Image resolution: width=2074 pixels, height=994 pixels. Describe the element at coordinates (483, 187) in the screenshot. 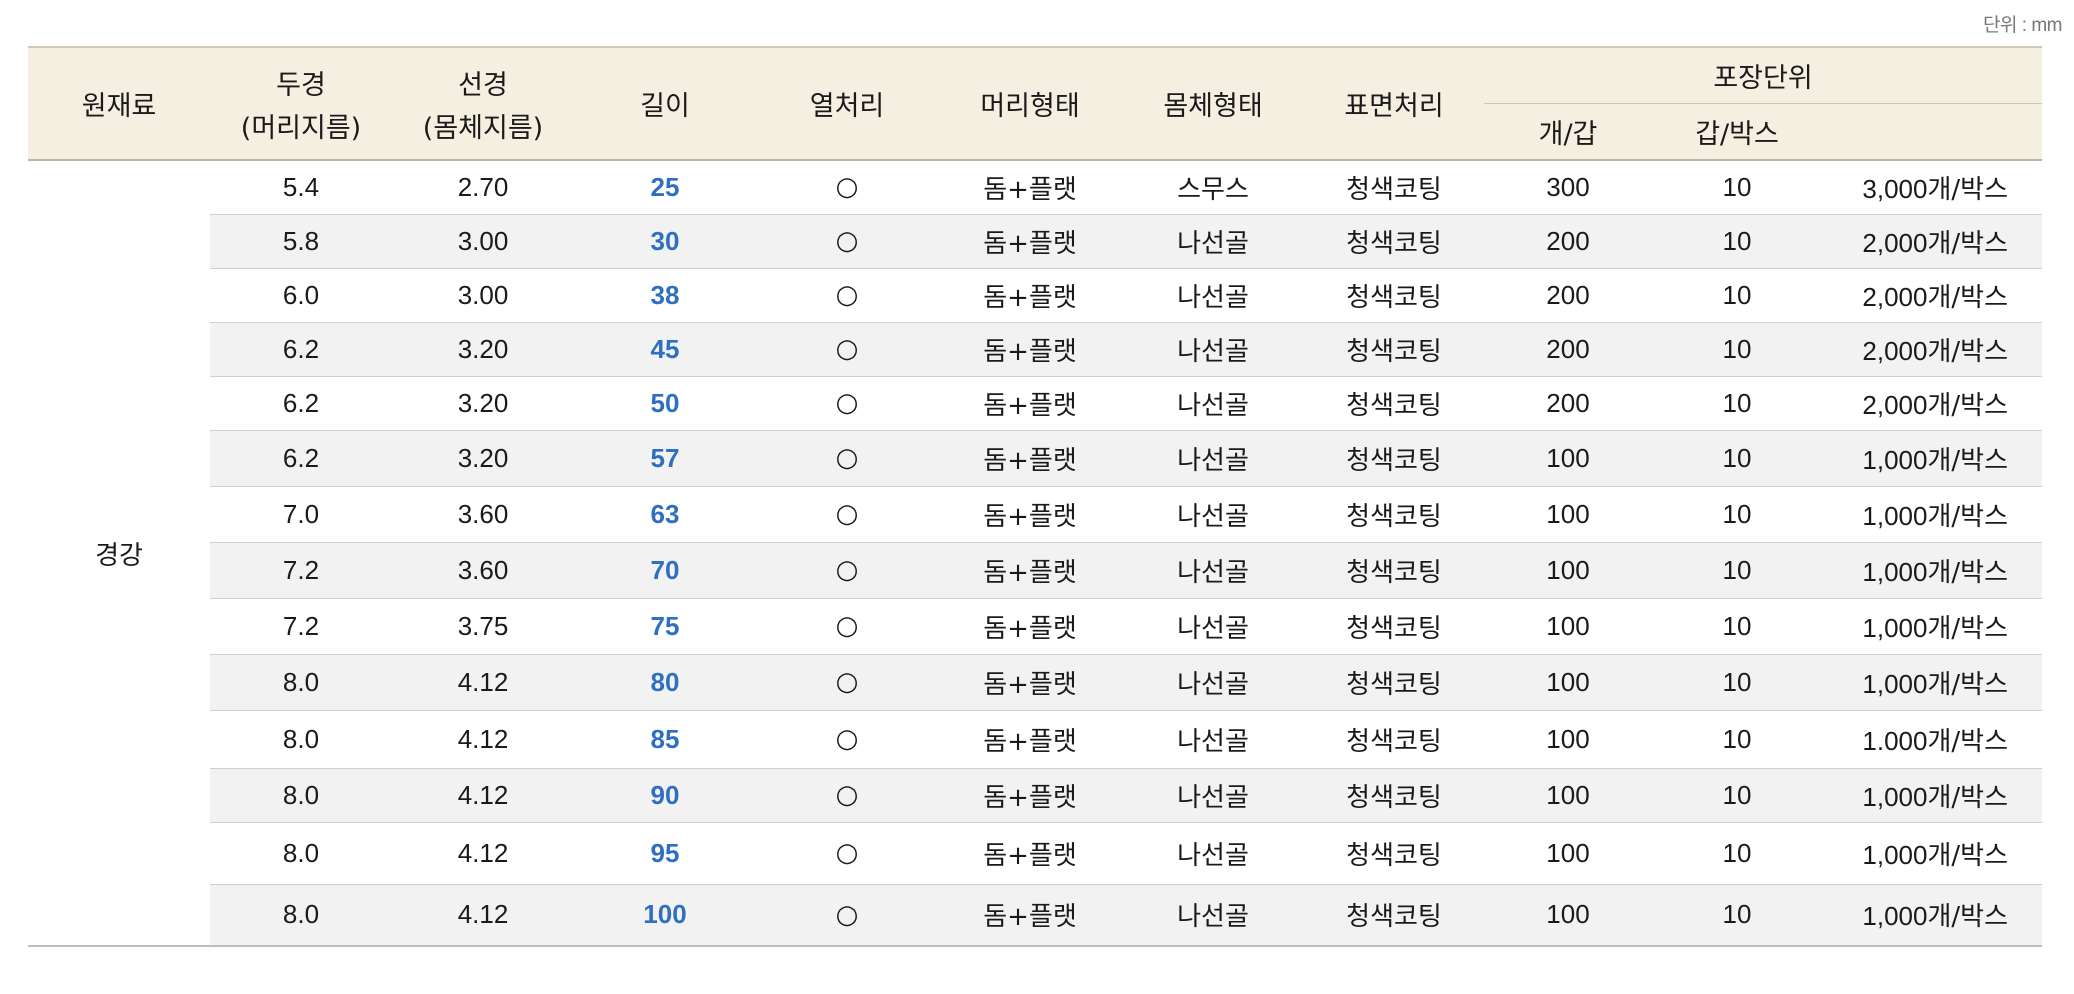

I see `body-diameter-cell: 2.70` at that location.